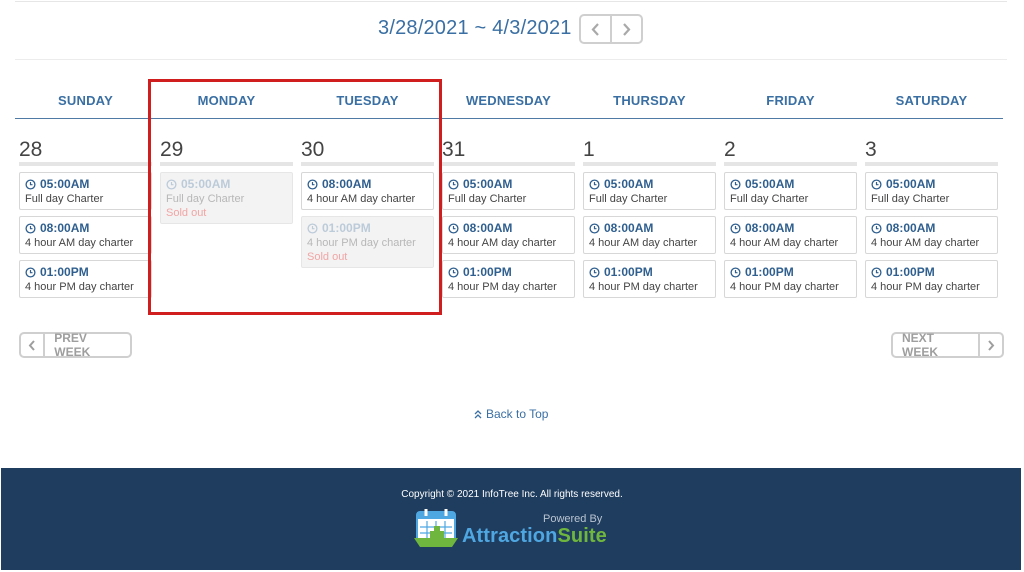  Describe the element at coordinates (511, 1) in the screenshot. I see `top-divider` at that location.